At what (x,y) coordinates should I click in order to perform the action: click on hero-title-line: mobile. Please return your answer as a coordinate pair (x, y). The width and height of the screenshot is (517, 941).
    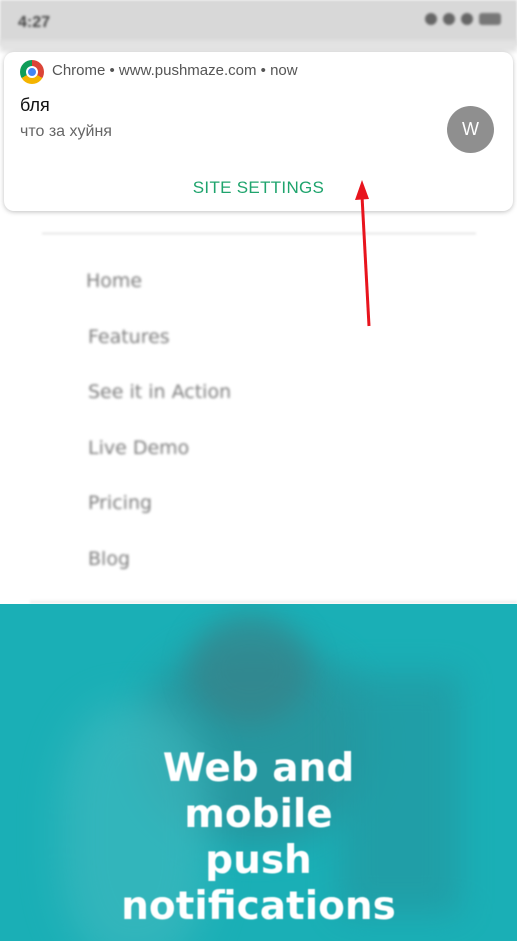
    Looking at the image, I should click on (258, 814).